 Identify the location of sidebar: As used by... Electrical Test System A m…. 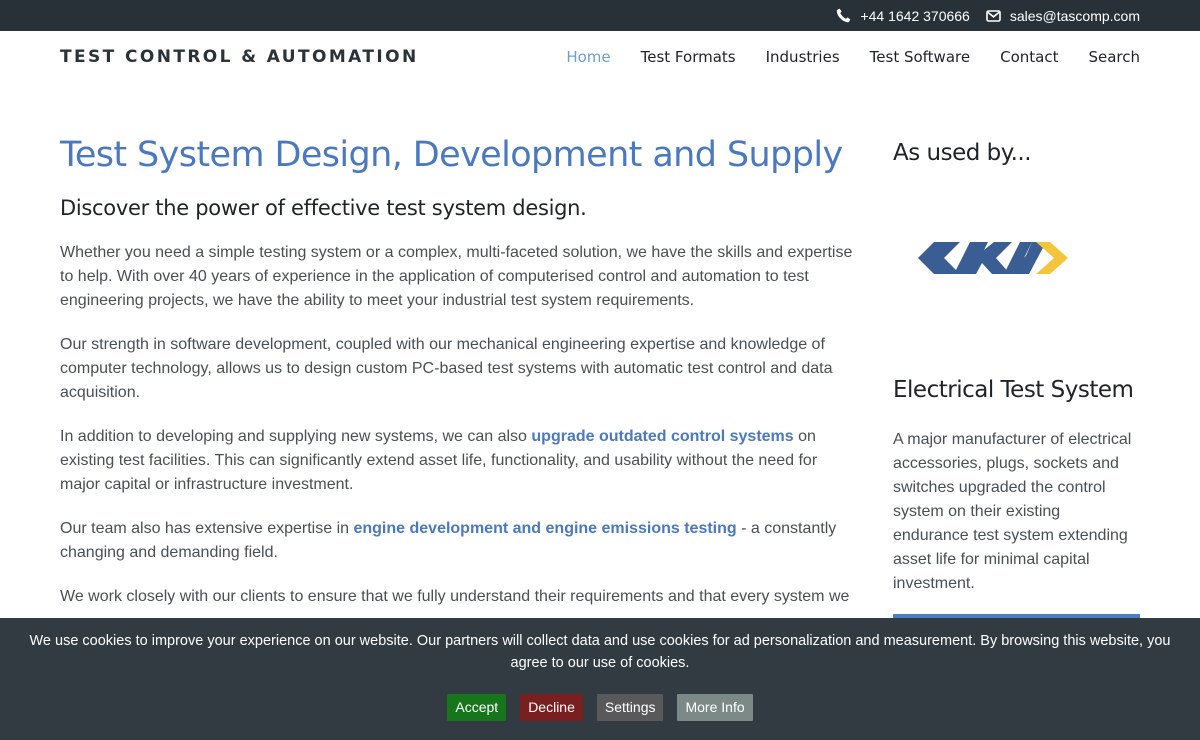
(1016, 396).